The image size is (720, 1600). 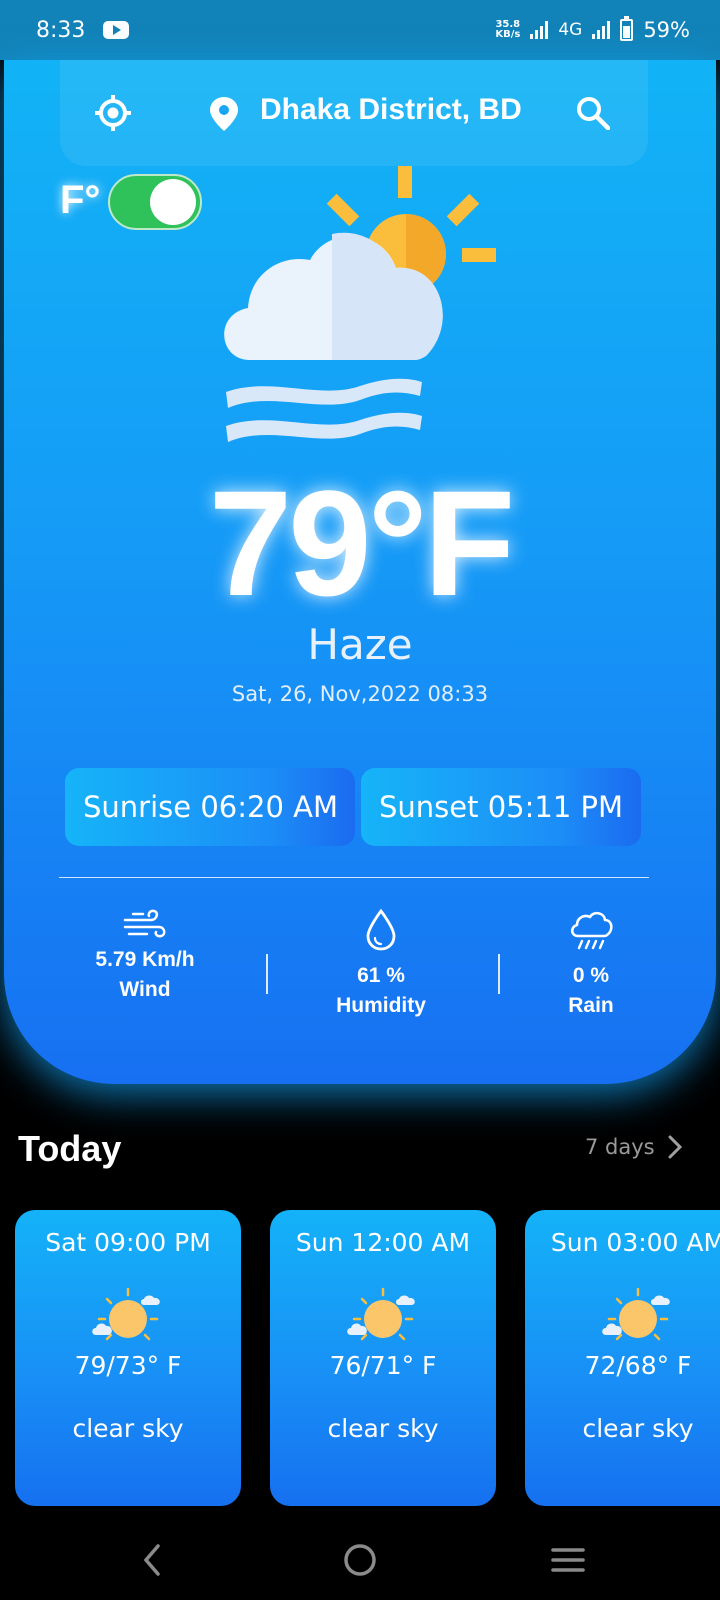 I want to click on current-temperature: 79°F, so click(x=361, y=543).